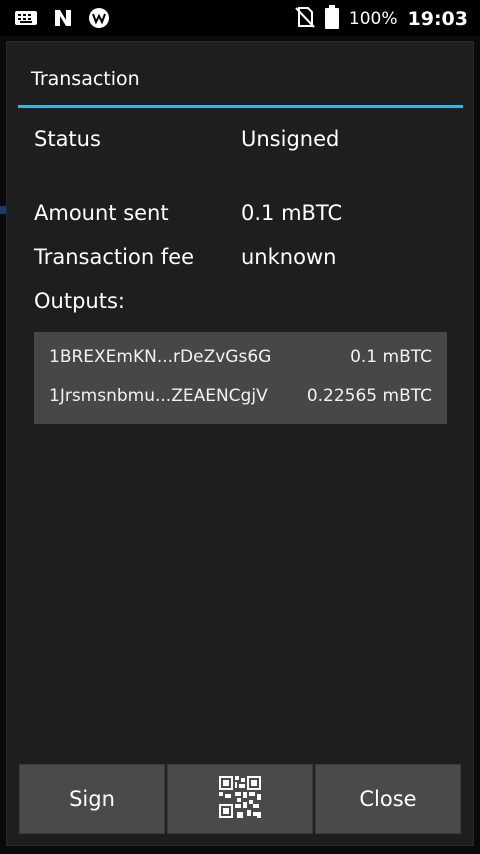 Image resolution: width=480 pixels, height=854 pixels. I want to click on amount-sent-label: Amount sent, so click(101, 213).